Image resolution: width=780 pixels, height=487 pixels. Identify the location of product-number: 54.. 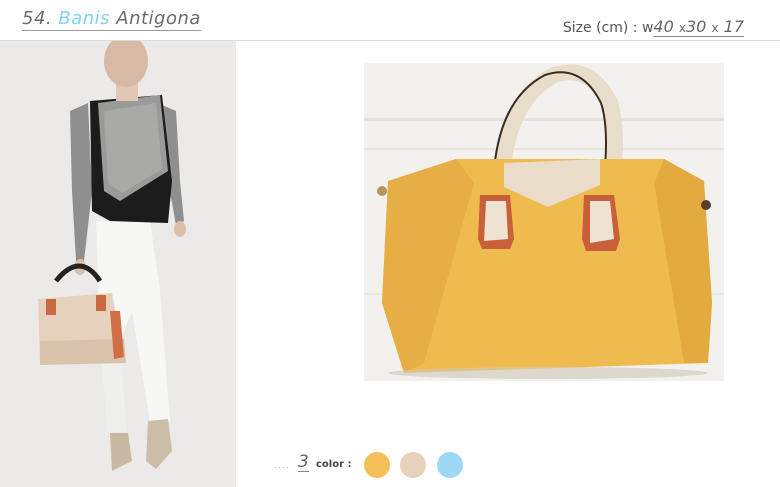
(37, 18).